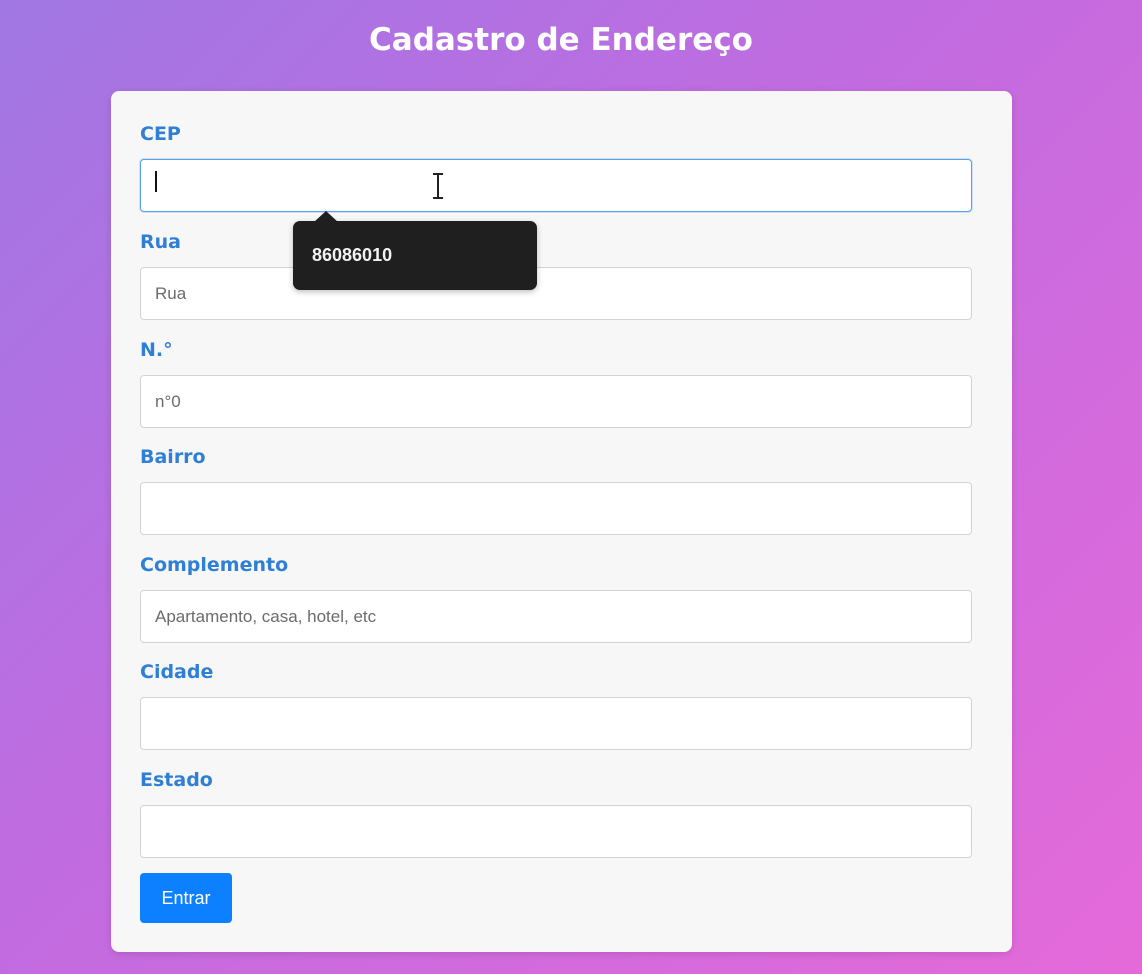 This screenshot has height=974, width=1142. What do you see at coordinates (156, 181) in the screenshot?
I see `text-caret` at bounding box center [156, 181].